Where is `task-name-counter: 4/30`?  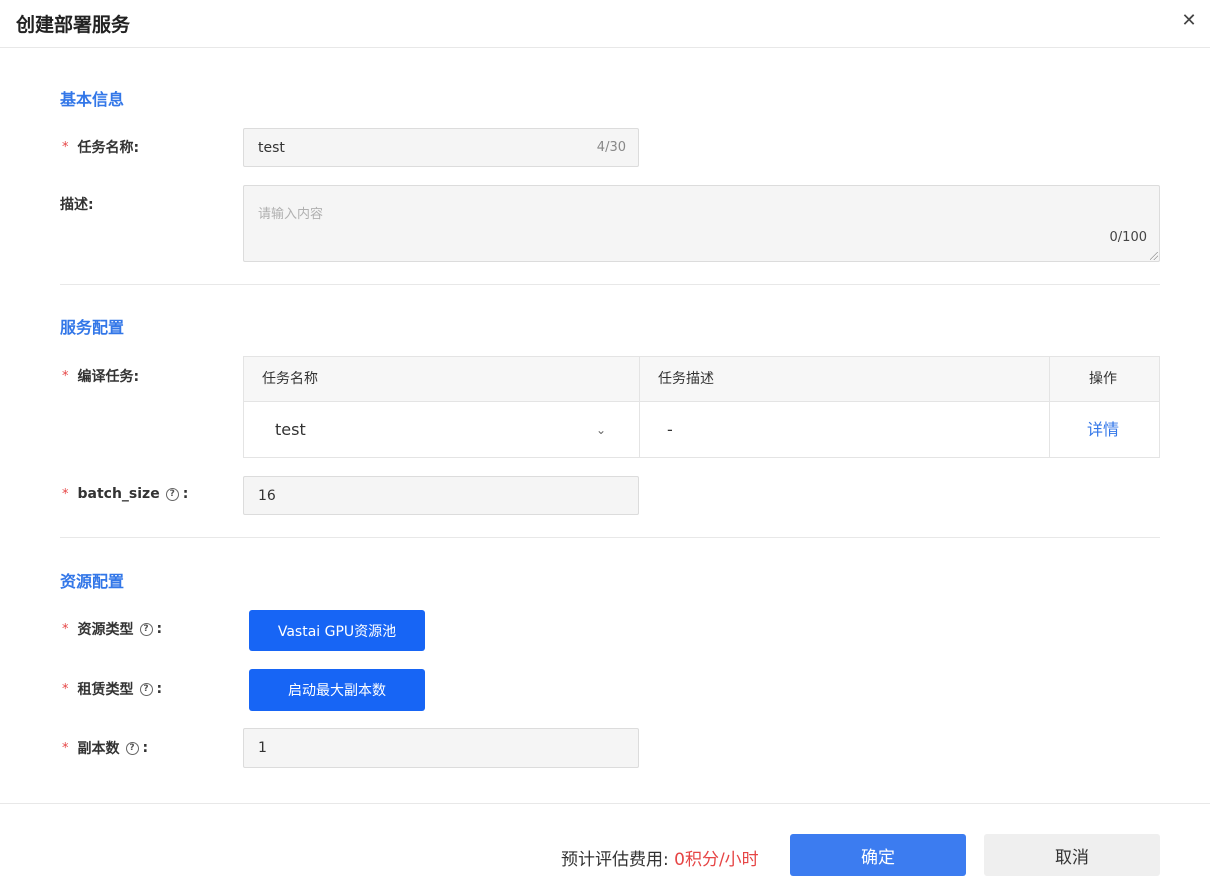
task-name-counter: 4/30 is located at coordinates (611, 147).